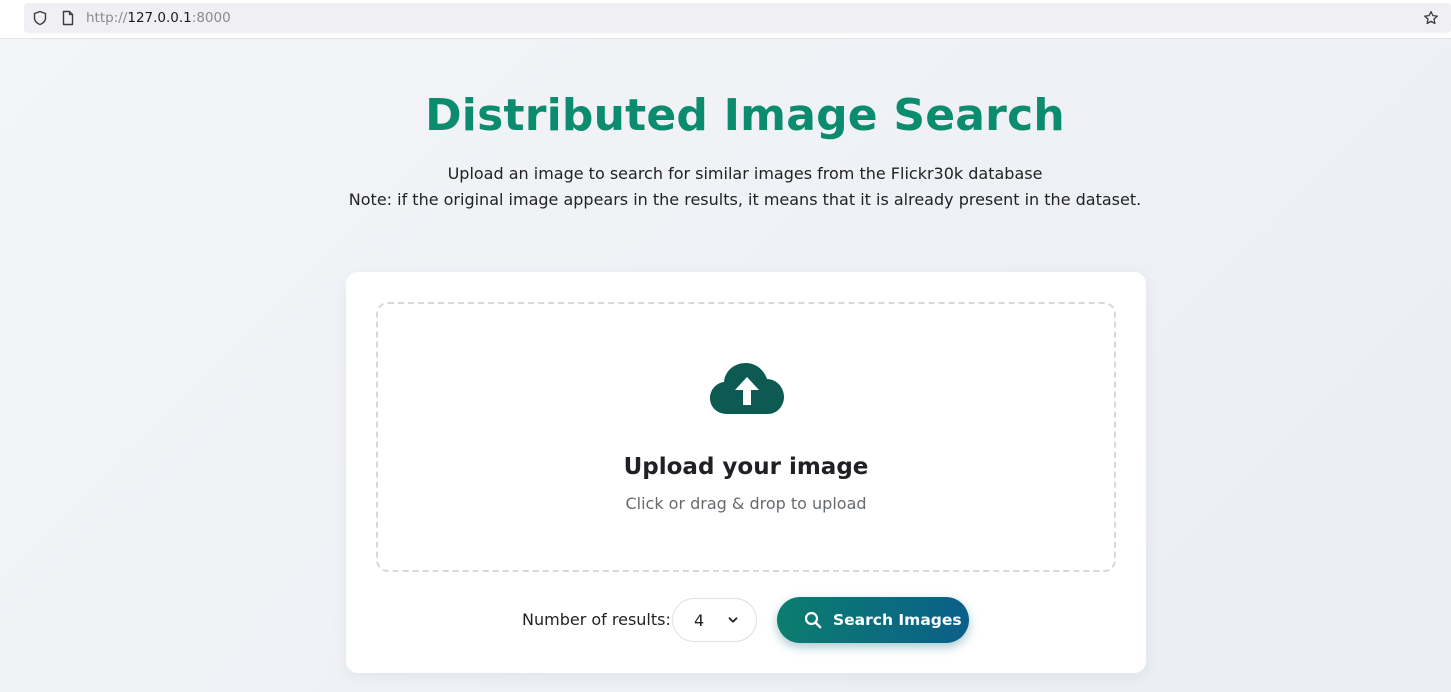 The width and height of the screenshot is (1451, 692). I want to click on search-icon, so click(813, 620).